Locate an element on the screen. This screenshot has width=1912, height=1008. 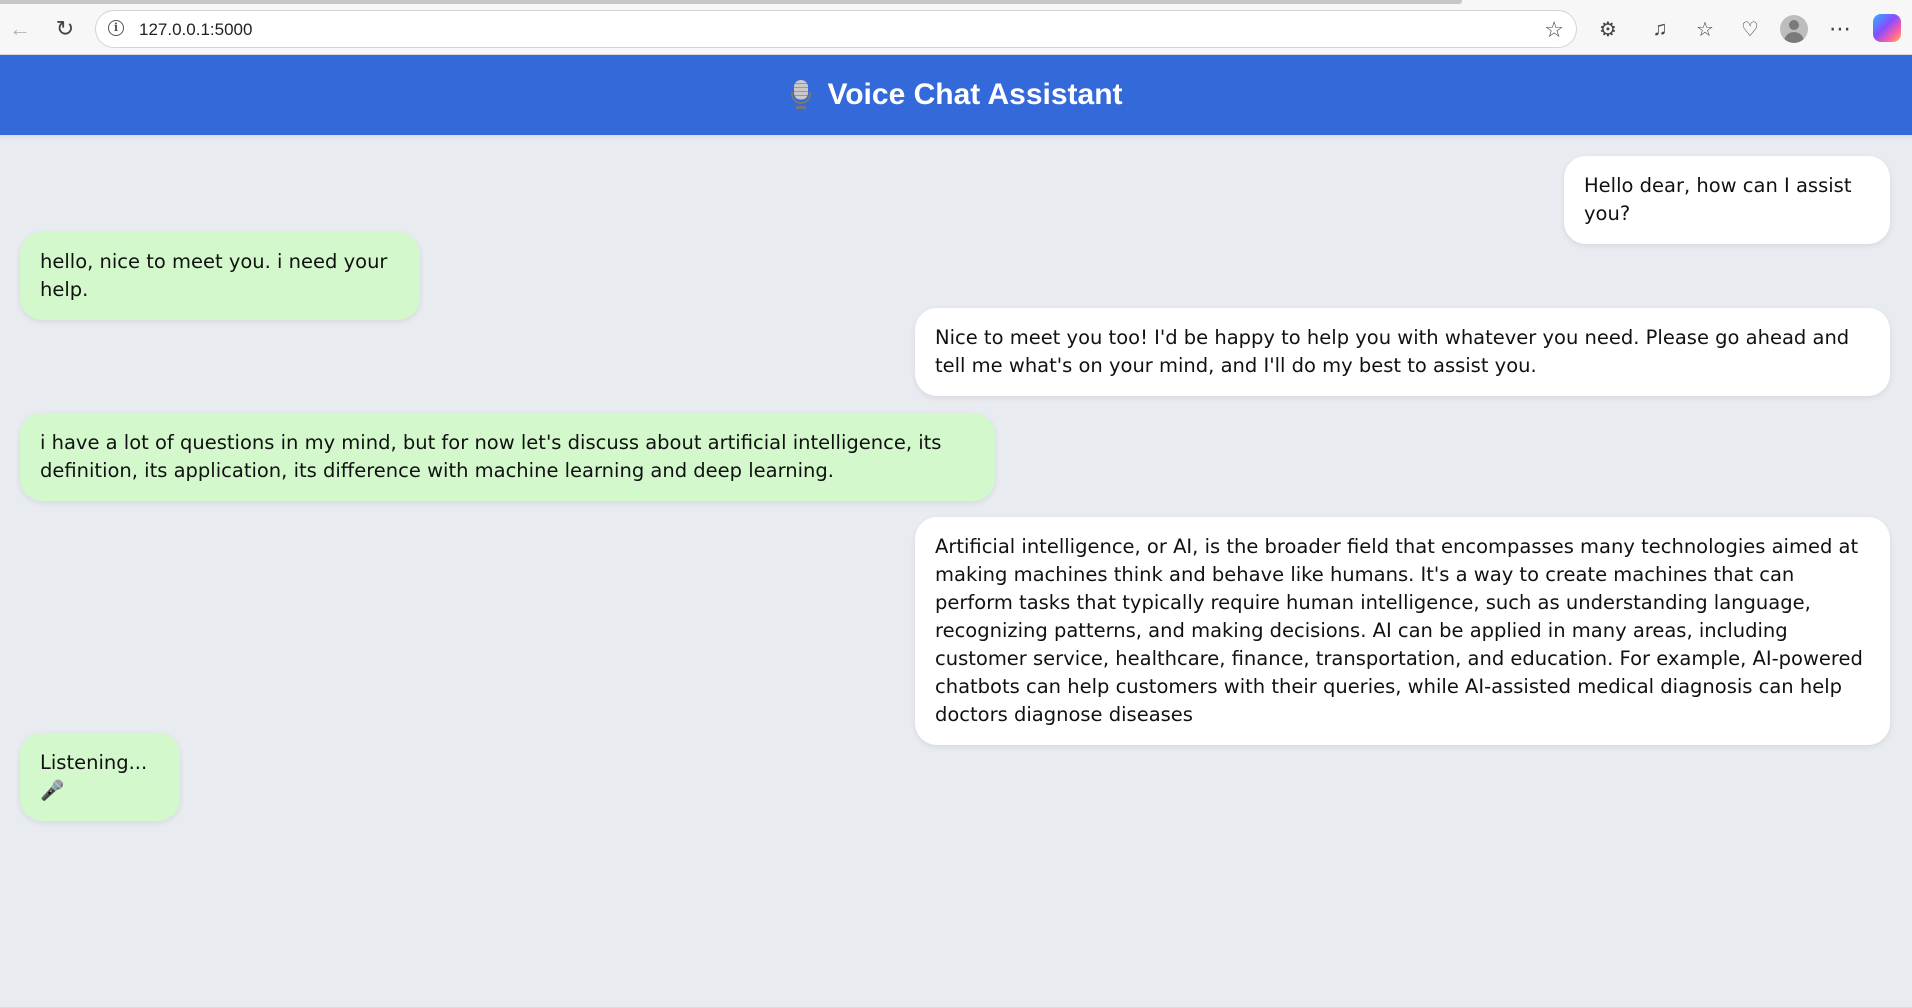
listening-indicator: Listening...🎤 is located at coordinates (100, 777).